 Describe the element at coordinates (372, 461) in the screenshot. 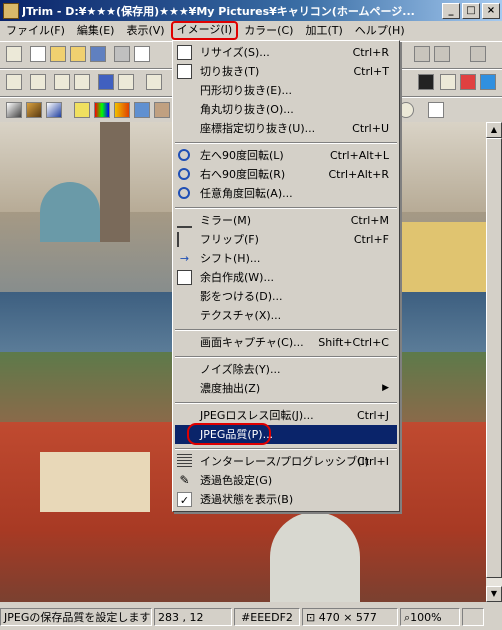

I see `menu-item-shortcut: Ctrl+I` at that location.